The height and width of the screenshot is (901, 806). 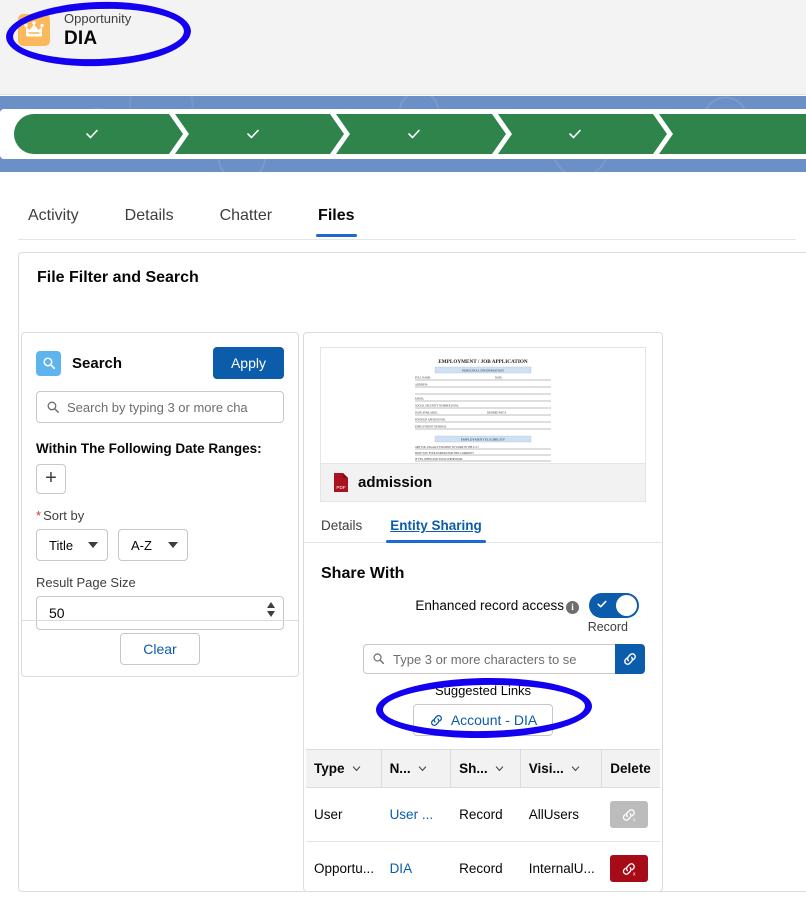 What do you see at coordinates (483, 482) in the screenshot?
I see `file-preview-footer: PDF admission` at bounding box center [483, 482].